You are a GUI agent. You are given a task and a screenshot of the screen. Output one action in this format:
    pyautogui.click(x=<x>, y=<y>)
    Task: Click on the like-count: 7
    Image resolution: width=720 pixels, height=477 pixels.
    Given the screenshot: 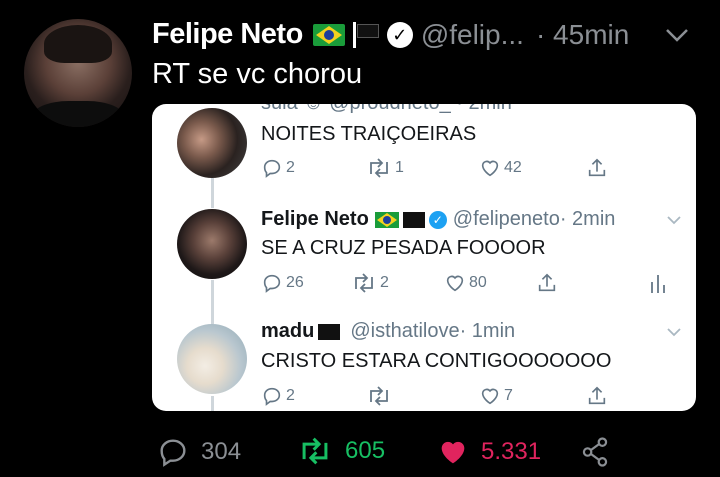 What is the action you would take?
    pyautogui.click(x=508, y=395)
    